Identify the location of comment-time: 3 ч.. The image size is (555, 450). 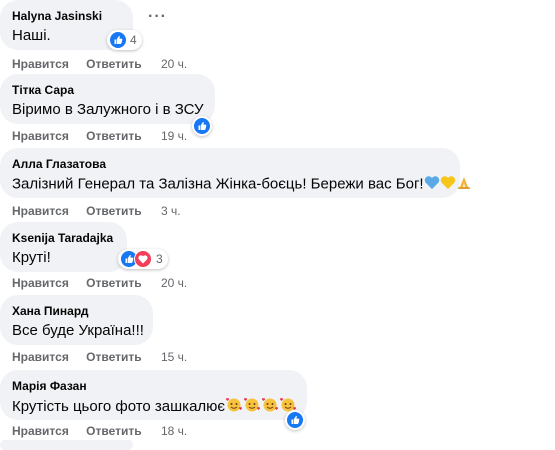
(171, 211).